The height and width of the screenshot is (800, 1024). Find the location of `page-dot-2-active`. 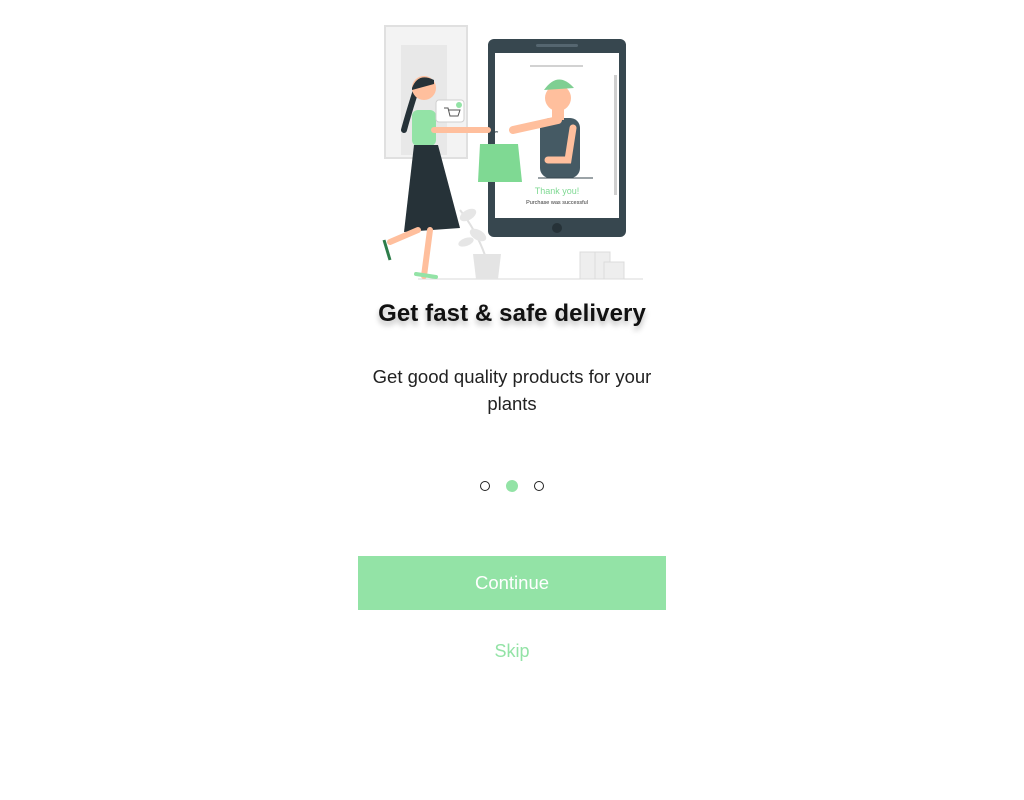

page-dot-2-active is located at coordinates (512, 486).